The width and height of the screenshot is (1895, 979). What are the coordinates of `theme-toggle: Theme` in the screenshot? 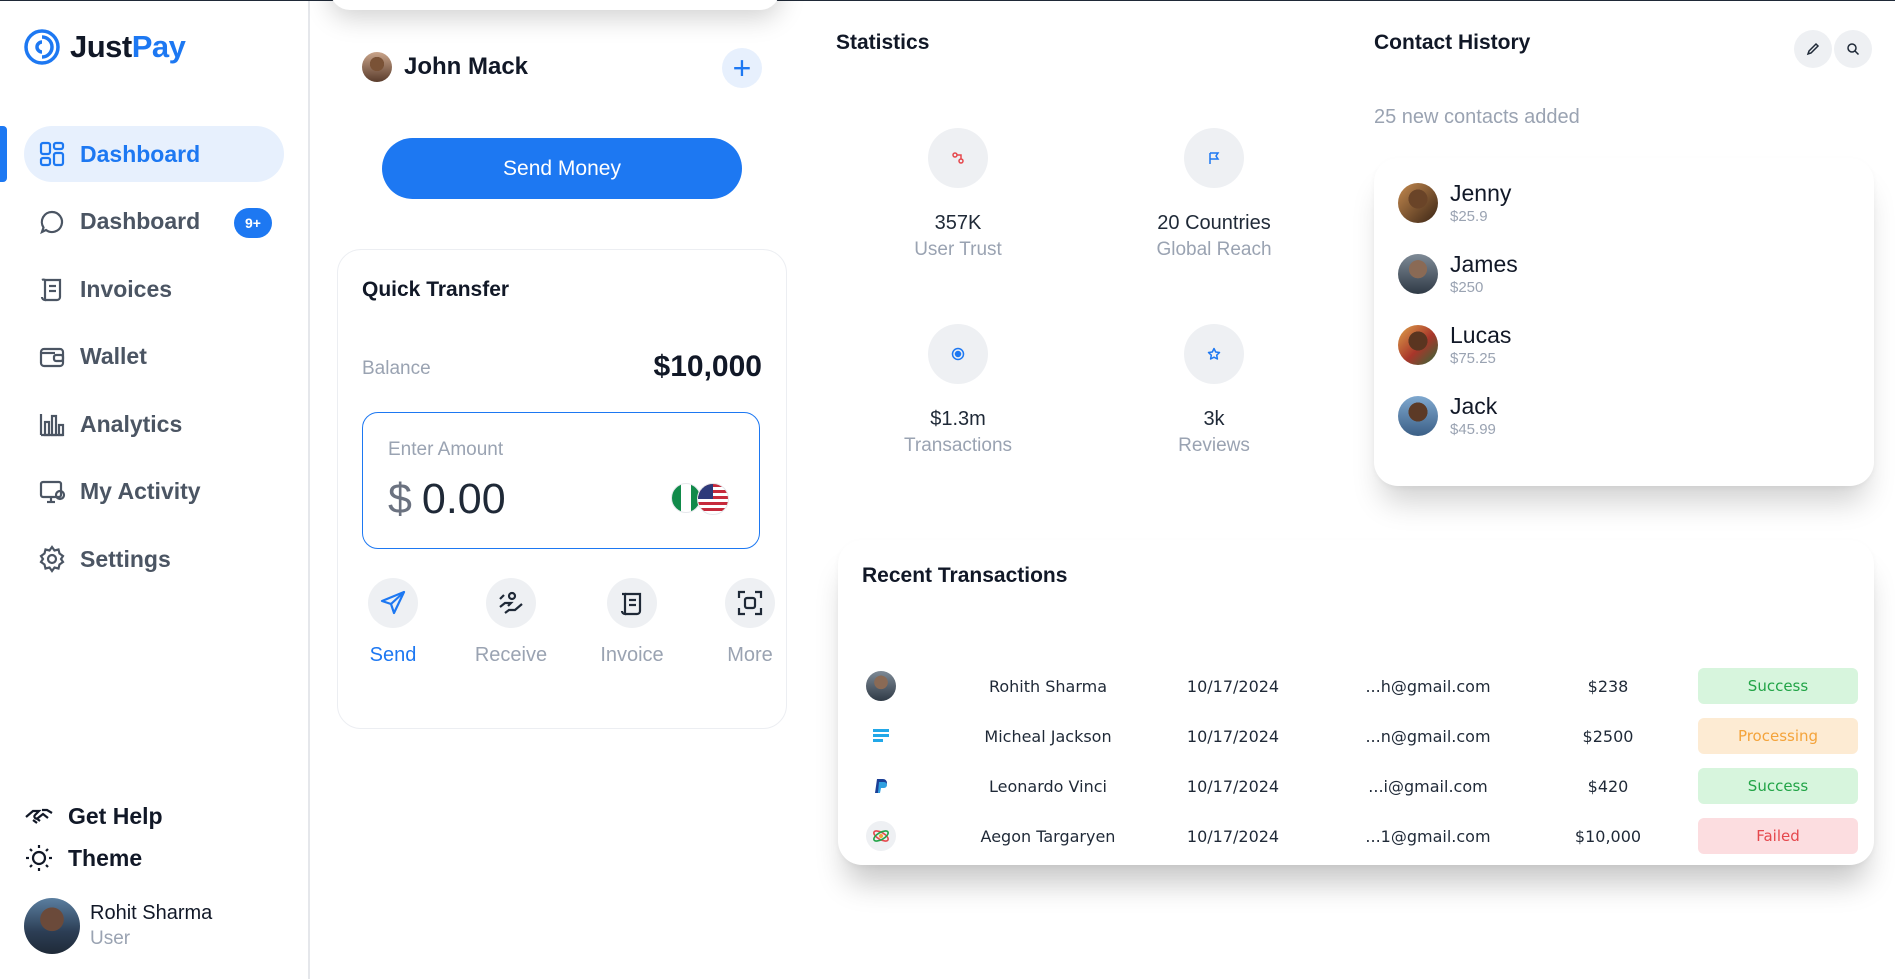 It's located at (83, 858).